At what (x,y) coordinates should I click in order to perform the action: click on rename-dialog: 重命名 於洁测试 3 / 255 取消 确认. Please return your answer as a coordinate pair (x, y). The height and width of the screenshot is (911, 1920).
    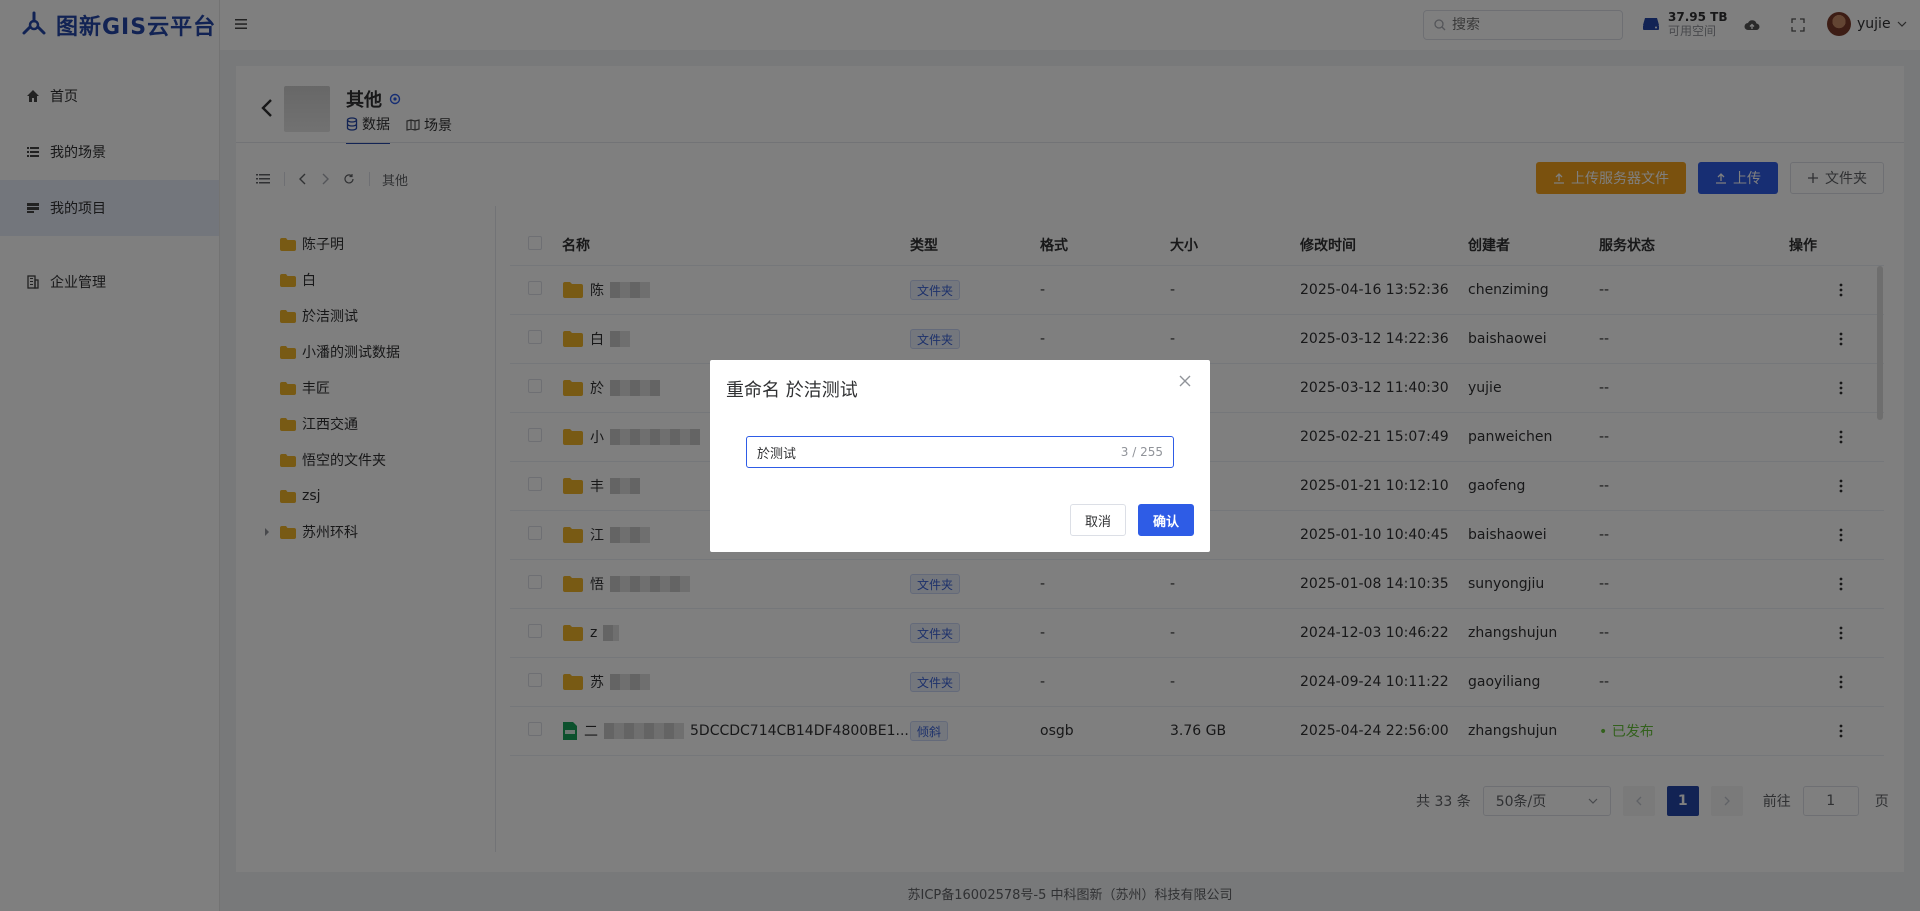
    Looking at the image, I should click on (960, 456).